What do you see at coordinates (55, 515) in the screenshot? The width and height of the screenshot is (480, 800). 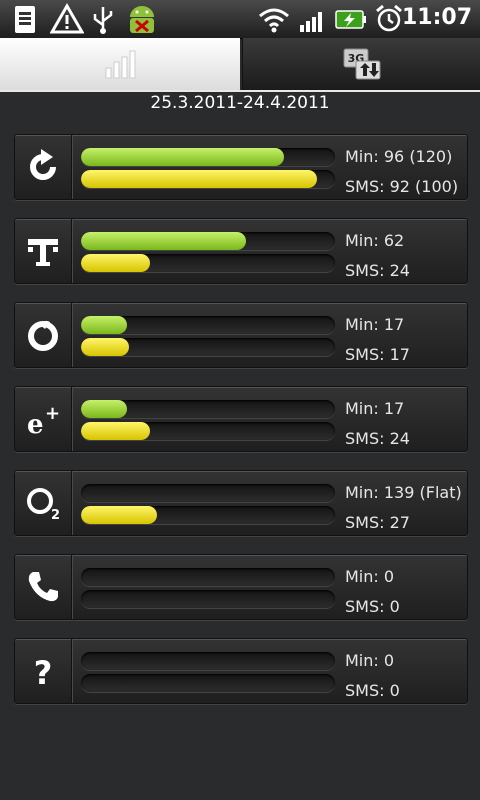 I see `svg-text: 2` at bounding box center [55, 515].